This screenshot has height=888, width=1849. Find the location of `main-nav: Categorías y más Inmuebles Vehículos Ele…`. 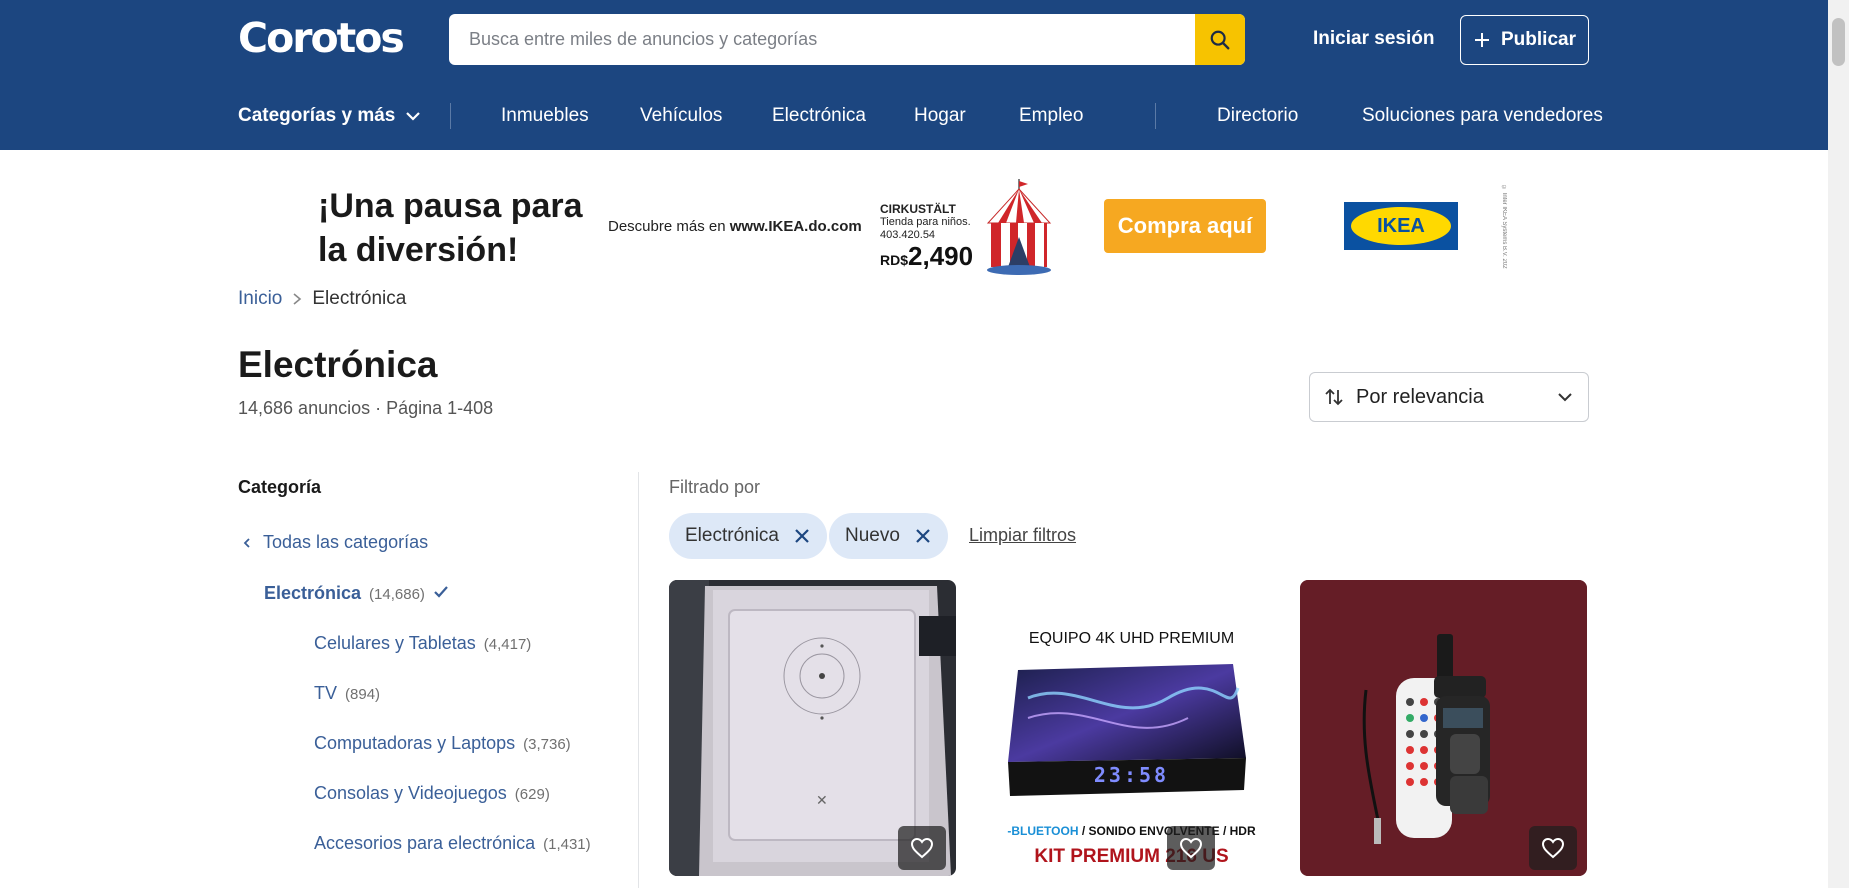

main-nav: Categorías y más Inmuebles Vehículos Ele… is located at coordinates (914, 115).